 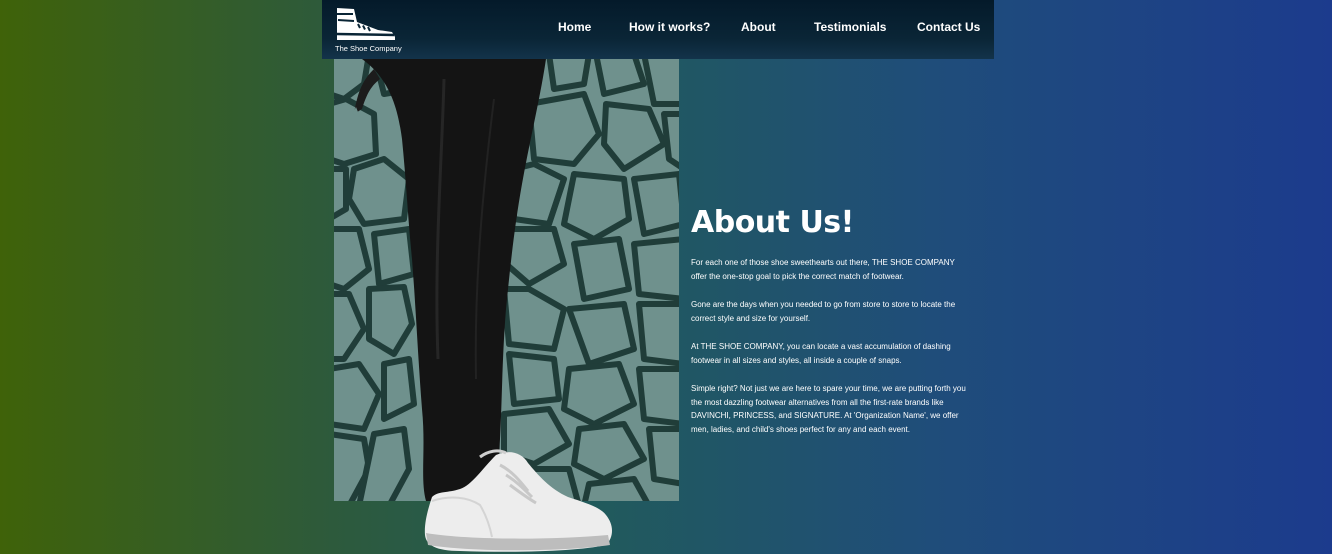 What do you see at coordinates (574, 27) in the screenshot?
I see `nav-link-home: Home` at bounding box center [574, 27].